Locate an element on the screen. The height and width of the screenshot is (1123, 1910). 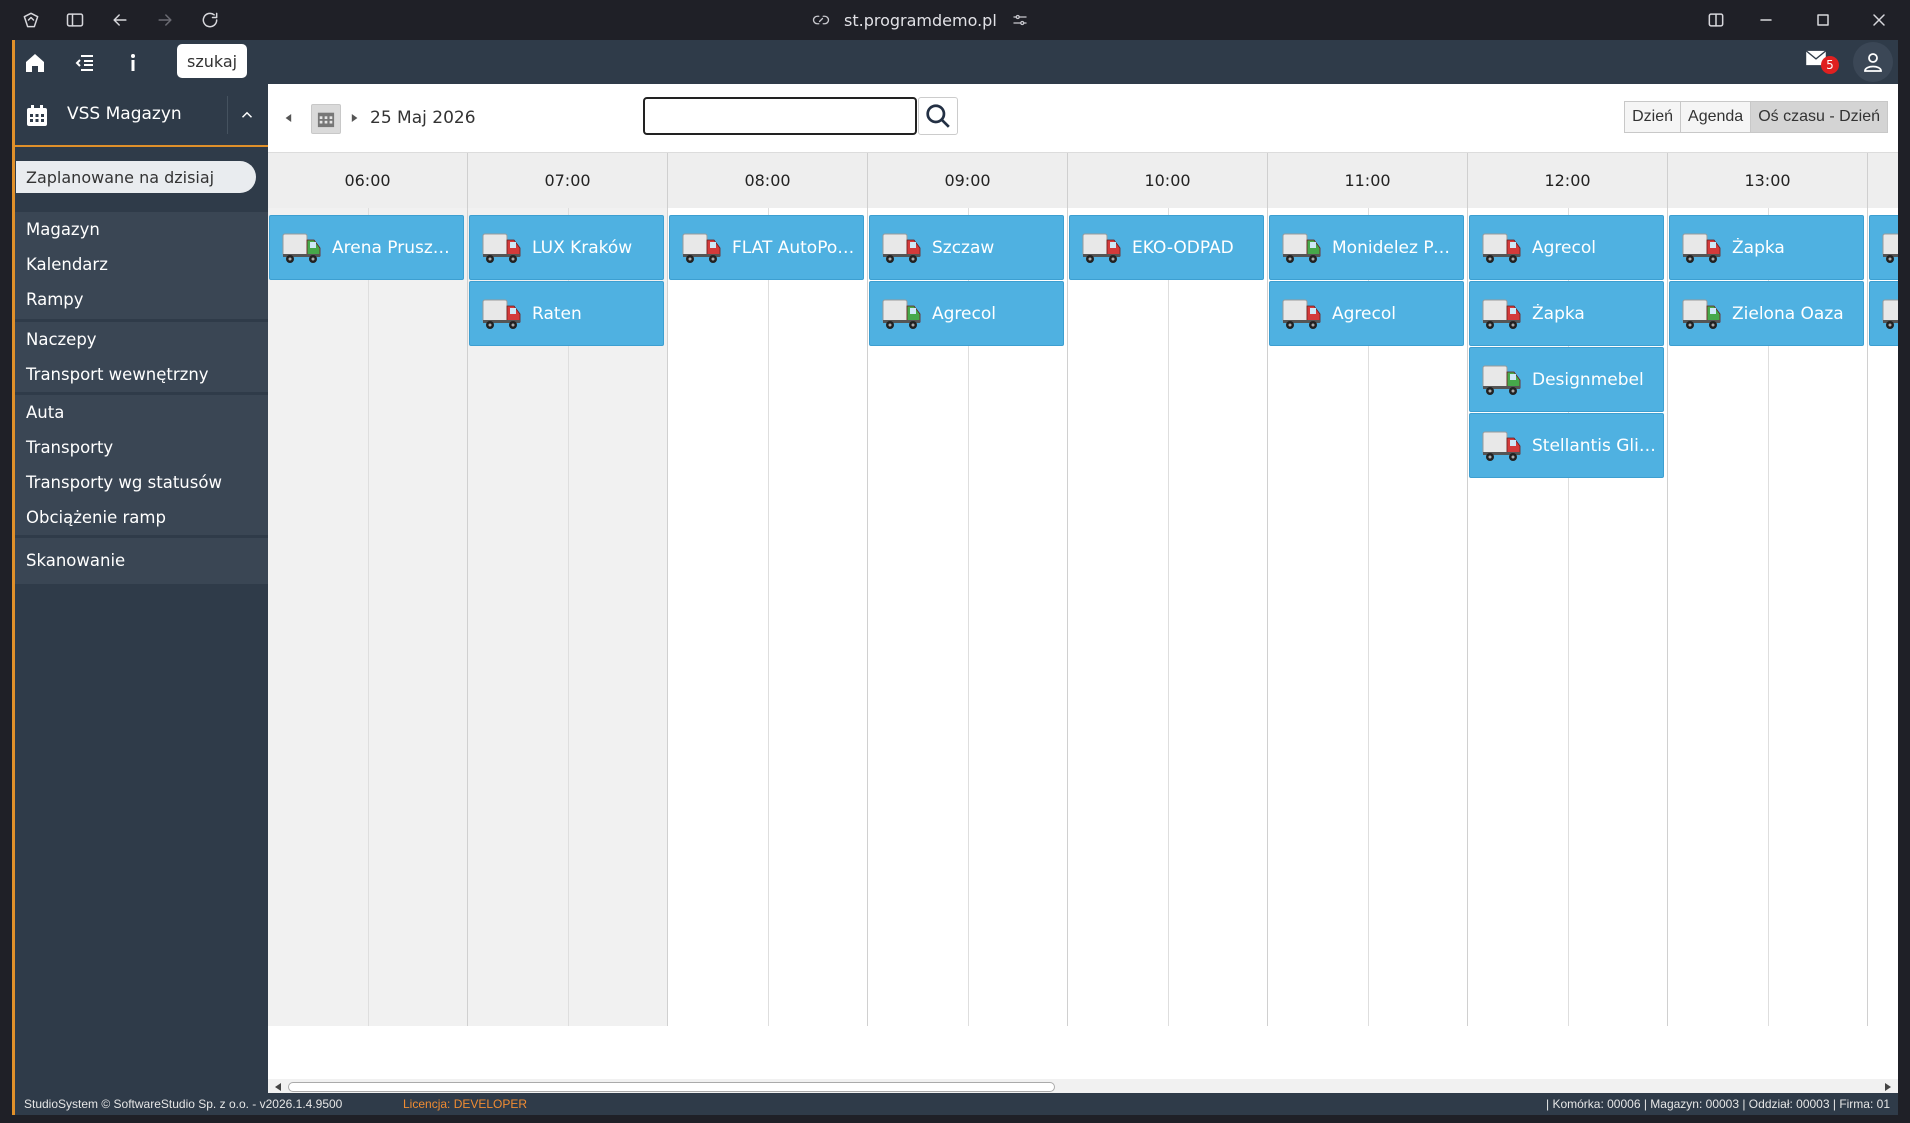
transport-event: Designmebel is located at coordinates (1566, 379).